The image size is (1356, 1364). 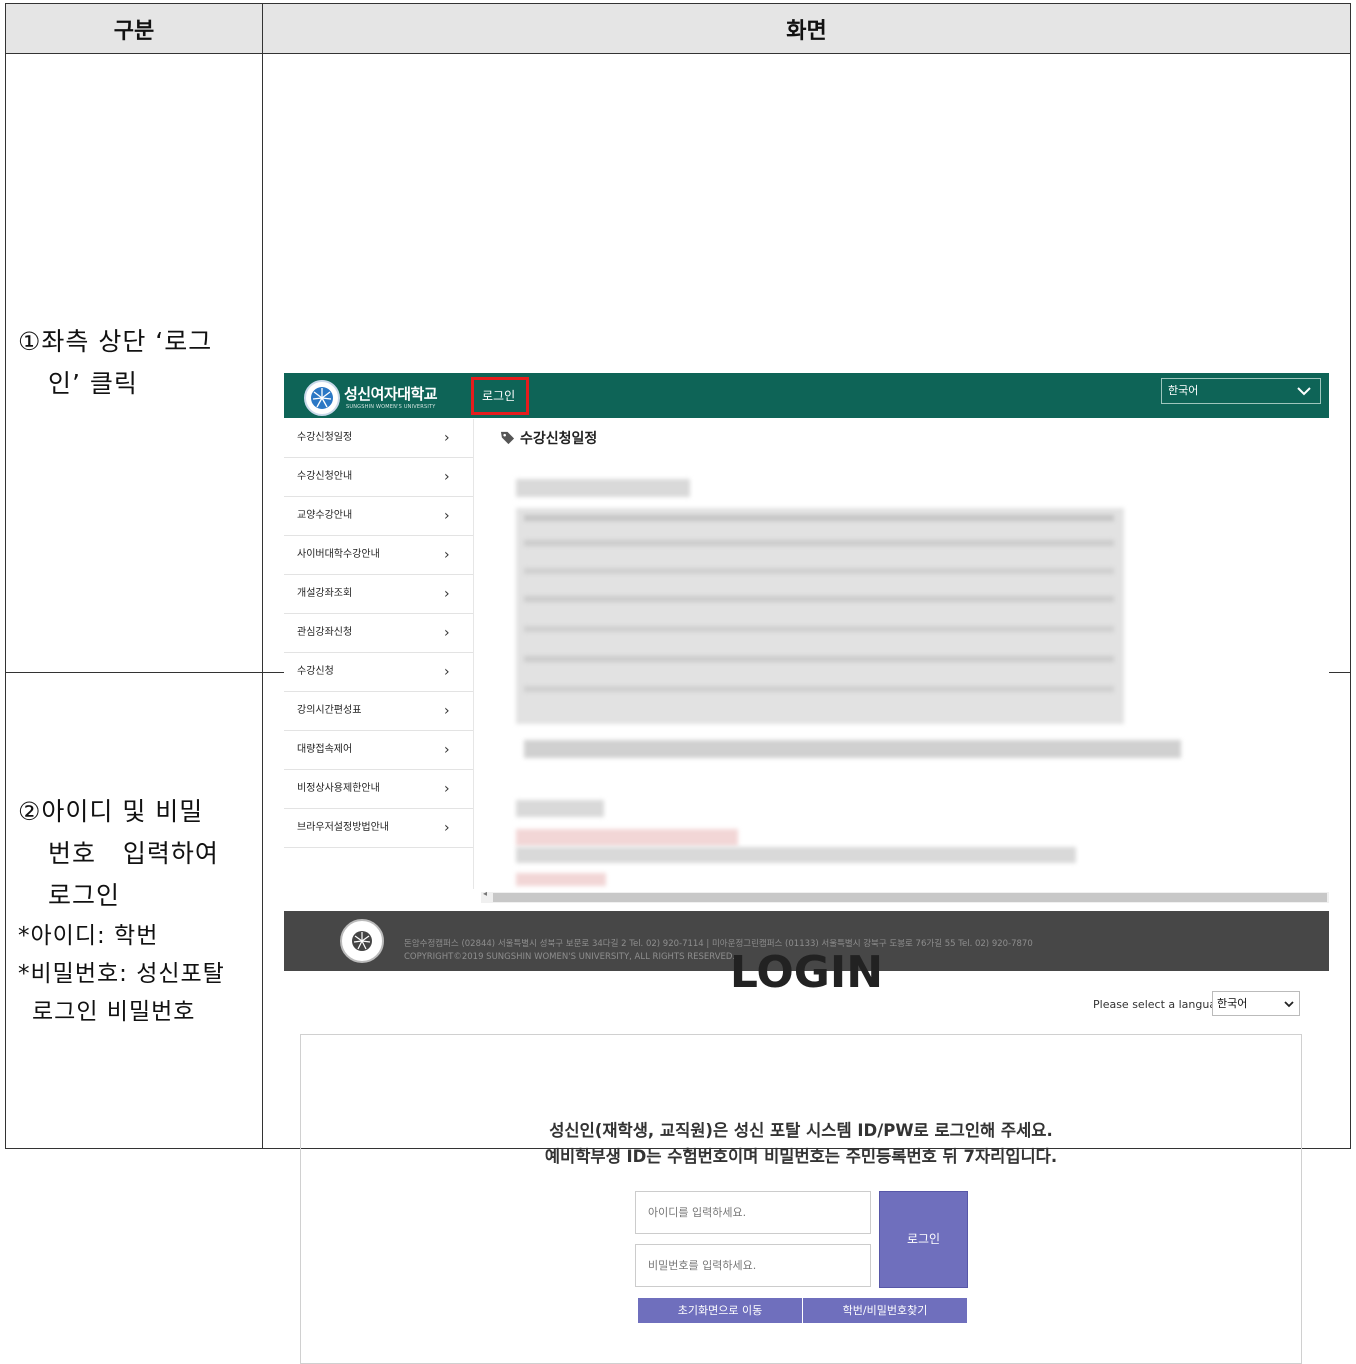 I want to click on menu-item-label: 수강신청일정, so click(x=325, y=437).